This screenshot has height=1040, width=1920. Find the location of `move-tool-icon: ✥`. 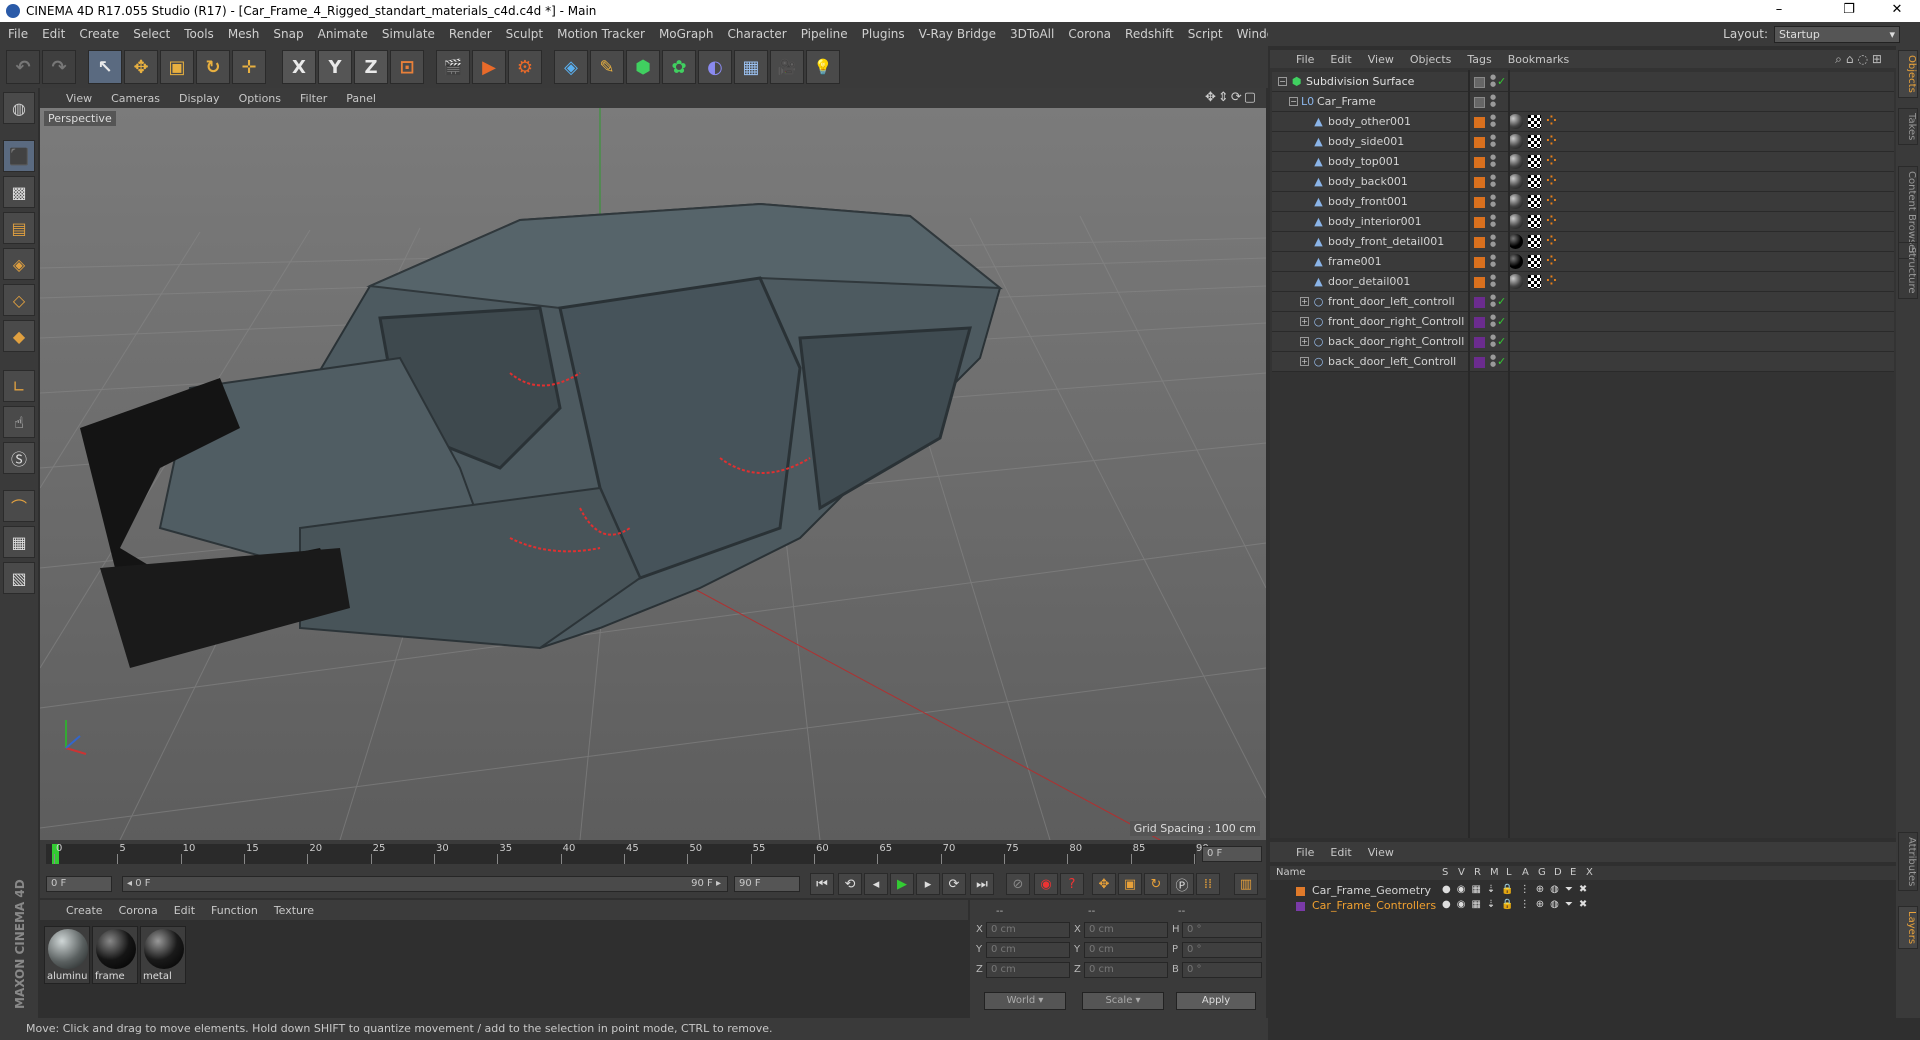

move-tool-icon: ✥ is located at coordinates (141, 67).